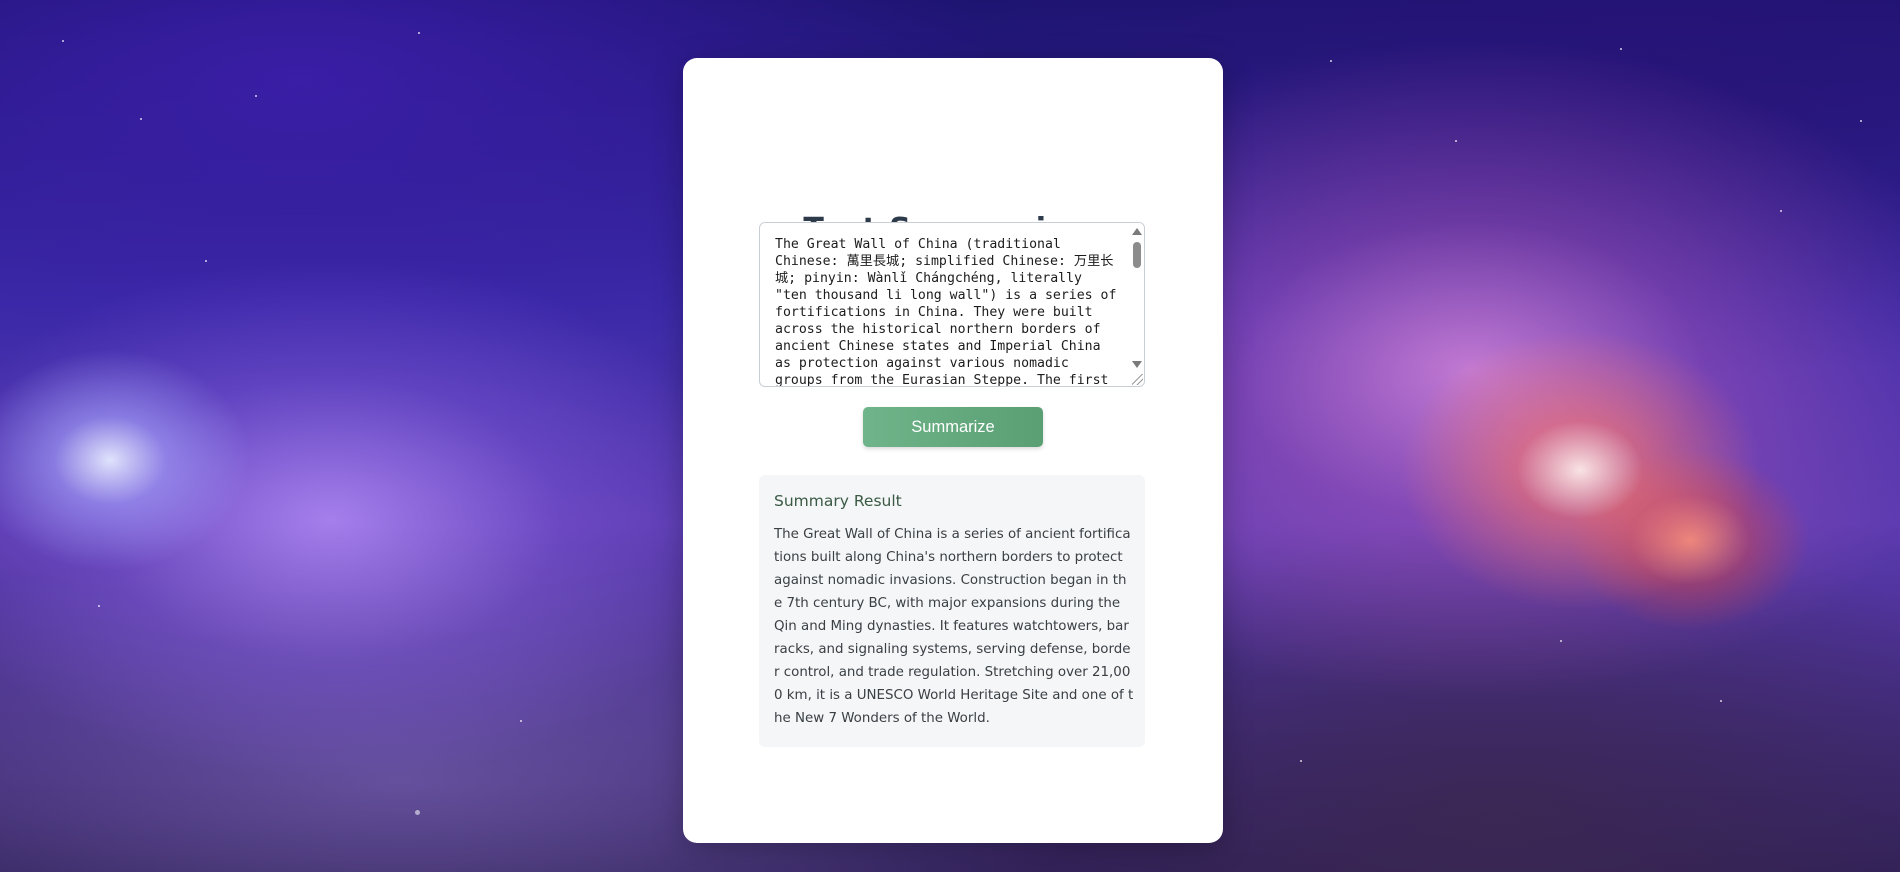 This screenshot has width=1900, height=872. What do you see at coordinates (953, 427) in the screenshot?
I see `summarize-button: Summarize` at bounding box center [953, 427].